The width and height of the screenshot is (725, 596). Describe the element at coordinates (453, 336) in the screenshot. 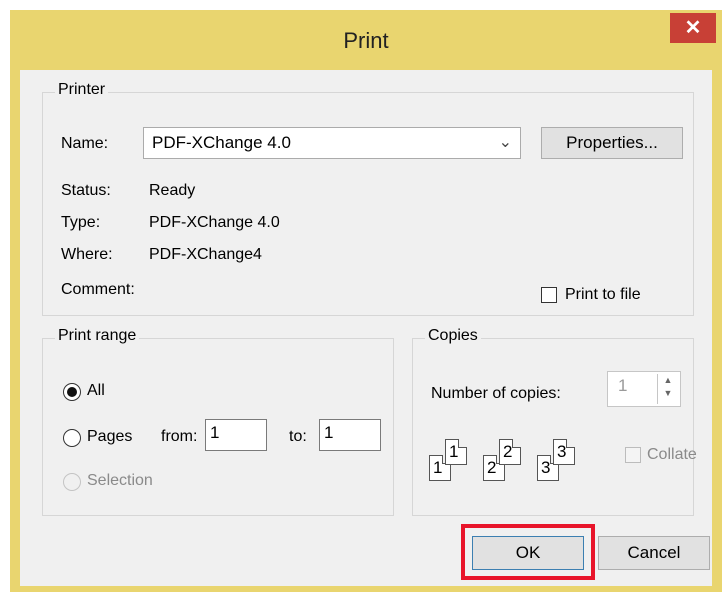

I see `copies-group-label: Copies` at that location.